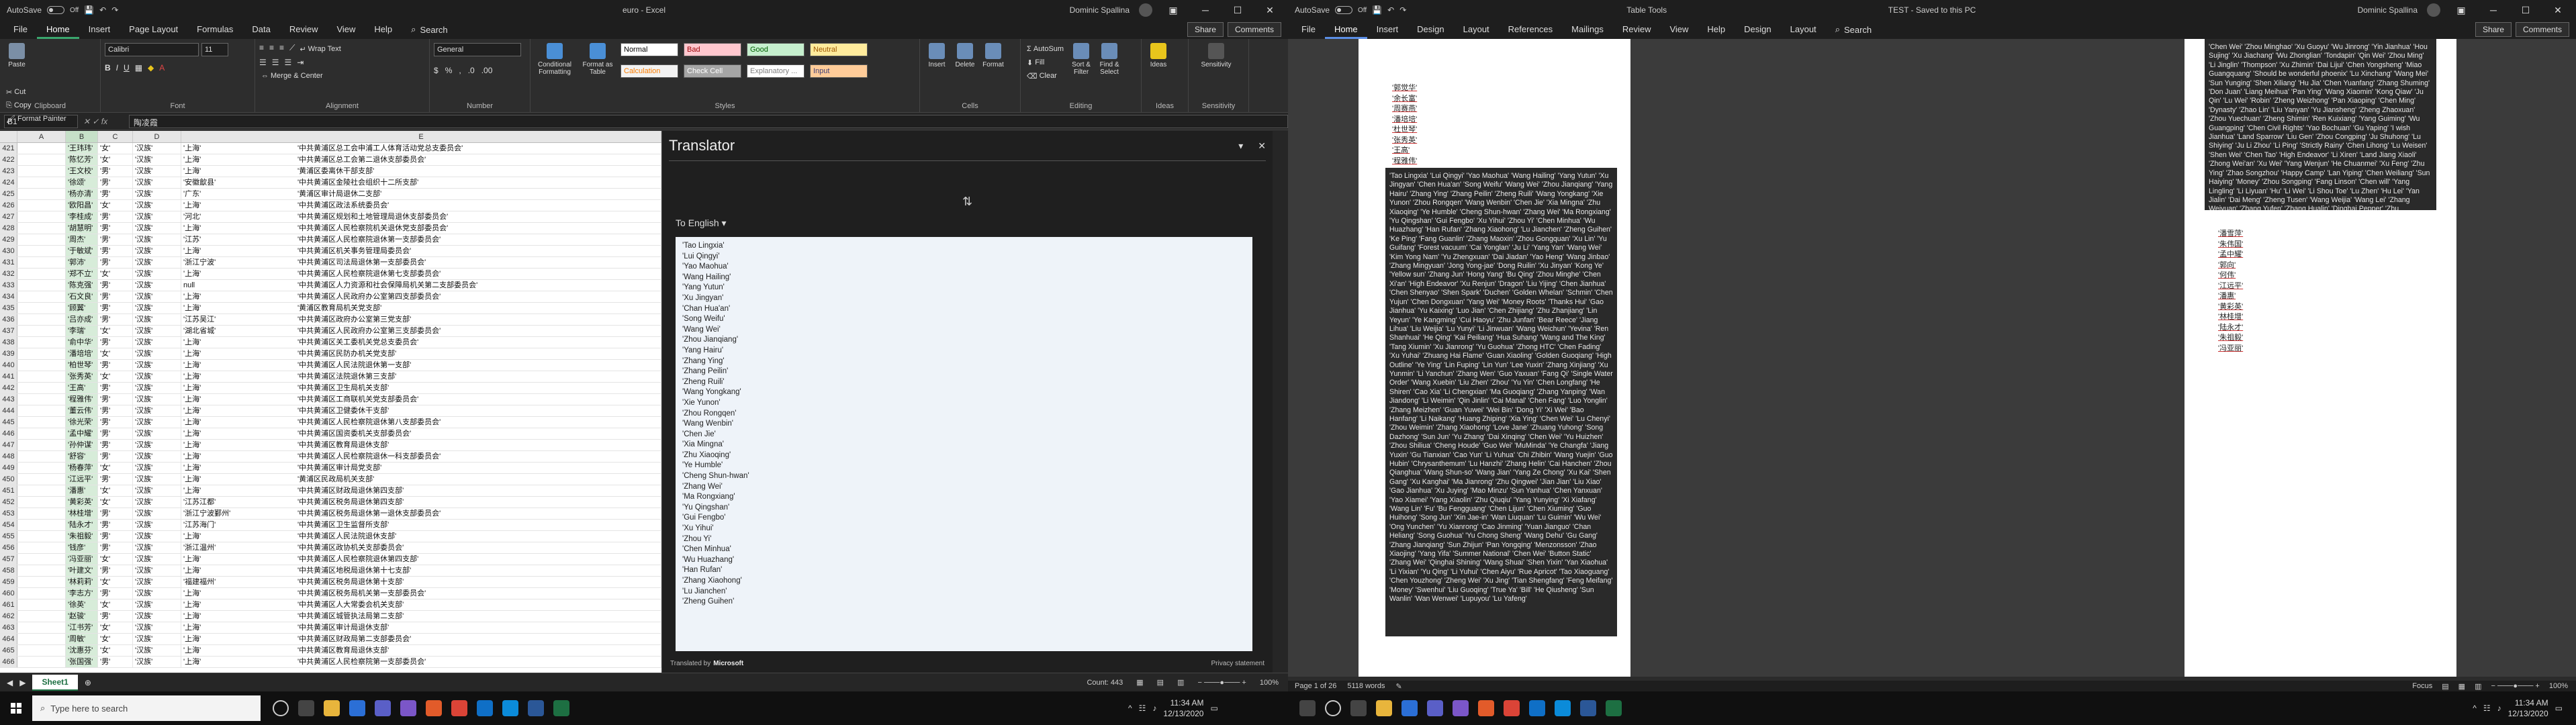 The height and width of the screenshot is (725, 2576). What do you see at coordinates (330, 423) in the screenshot?
I see `table-row: 445 '徐光荣' '男' '汉族' '上海' '中共黄浦区人民检察院退休第八支部委员会'` at bounding box center [330, 423].